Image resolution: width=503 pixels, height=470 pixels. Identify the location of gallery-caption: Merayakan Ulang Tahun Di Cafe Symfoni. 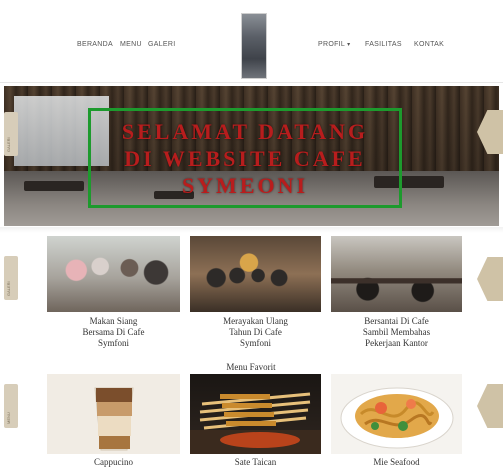
(255, 332).